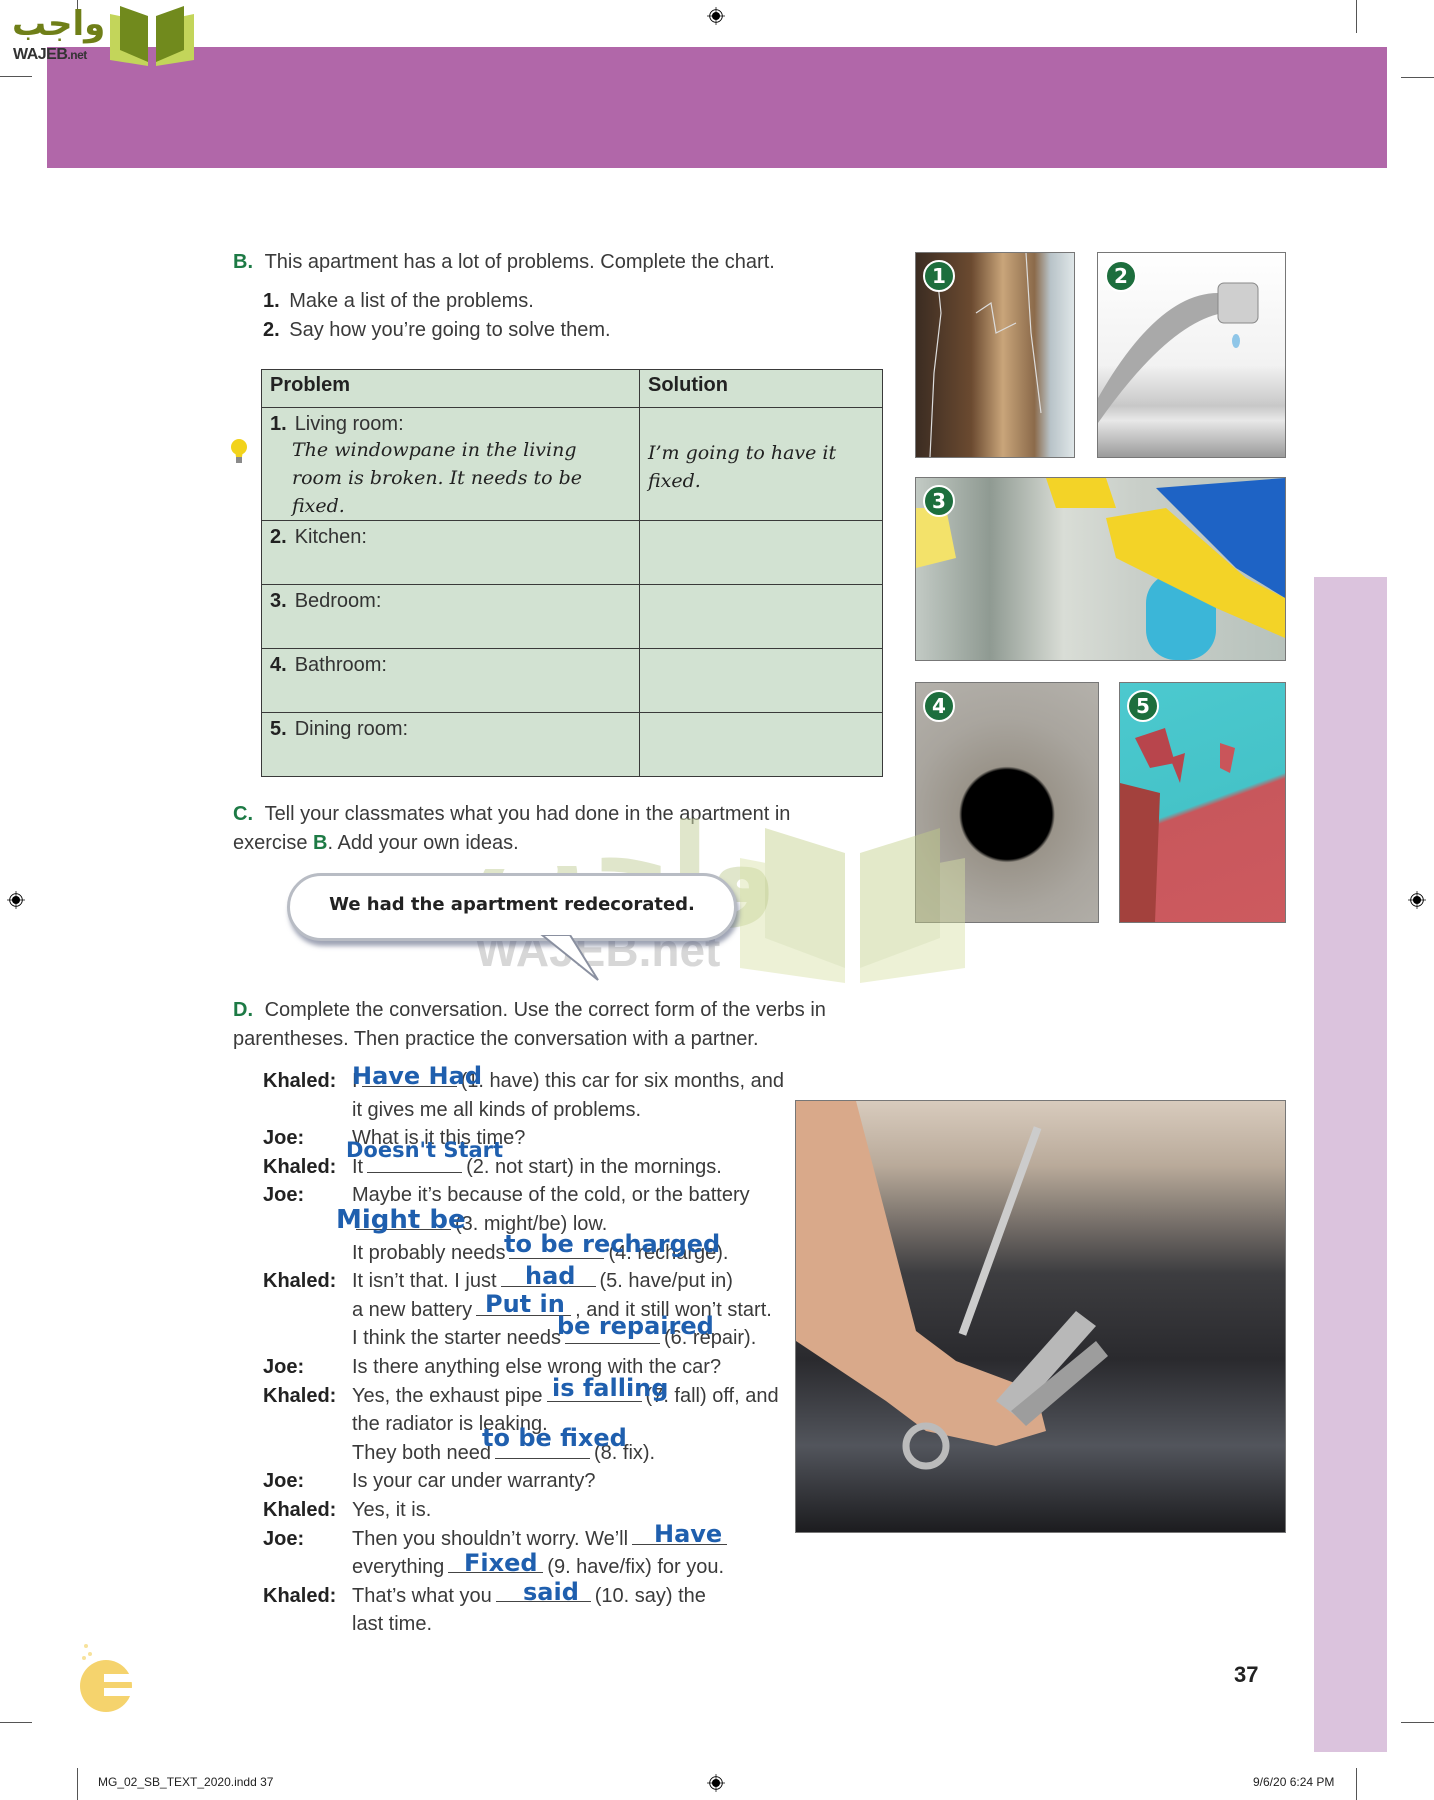 The height and width of the screenshot is (1800, 1434). I want to click on solution-cell: I’m going to have it fixed., so click(761, 464).